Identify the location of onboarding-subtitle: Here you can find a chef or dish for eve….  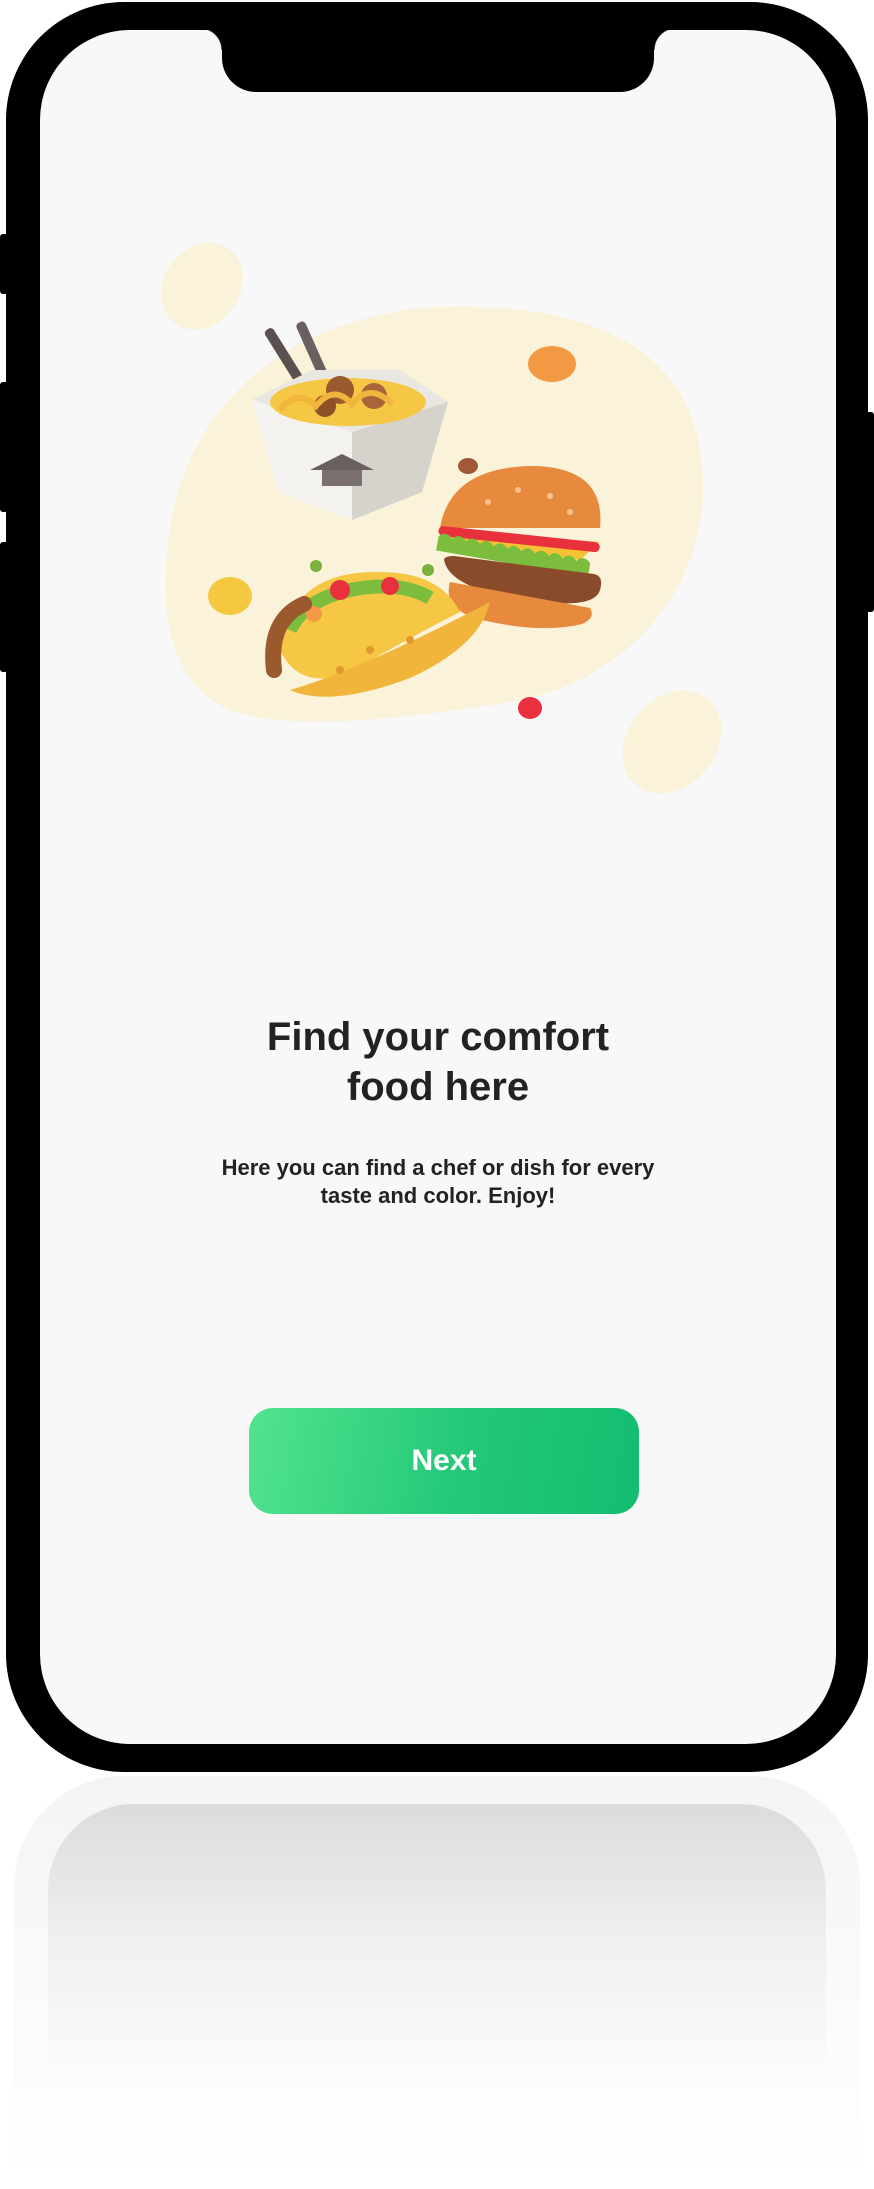
(438, 1182).